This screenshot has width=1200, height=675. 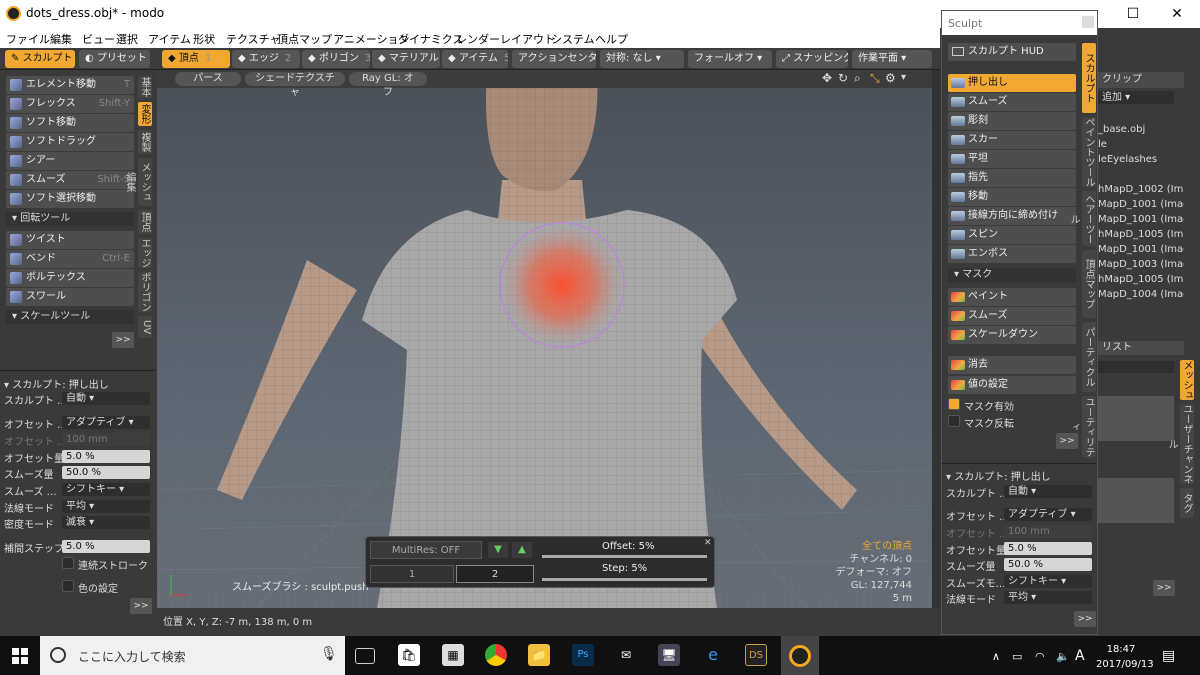 I want to click on modo-taskbar-active, so click(x=800, y=655).